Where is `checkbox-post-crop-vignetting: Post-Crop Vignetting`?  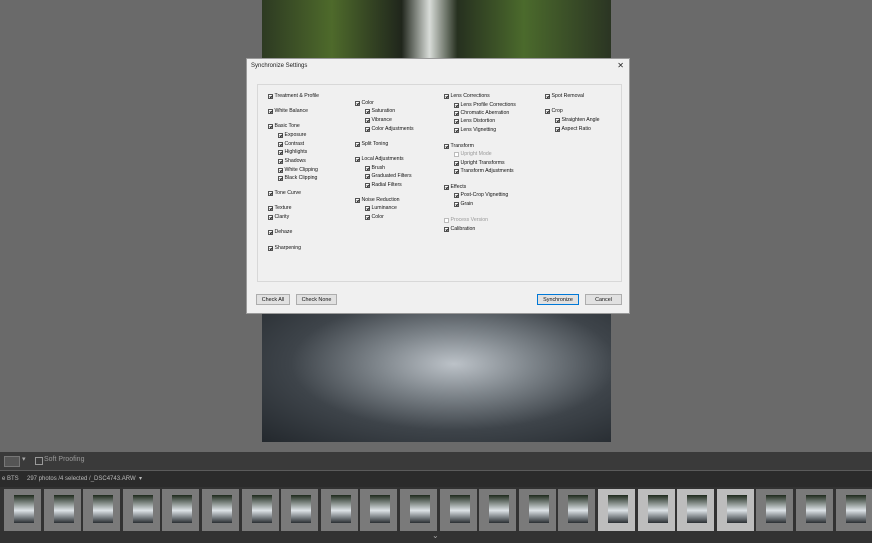 checkbox-post-crop-vignetting: Post-Crop Vignetting is located at coordinates (481, 195).